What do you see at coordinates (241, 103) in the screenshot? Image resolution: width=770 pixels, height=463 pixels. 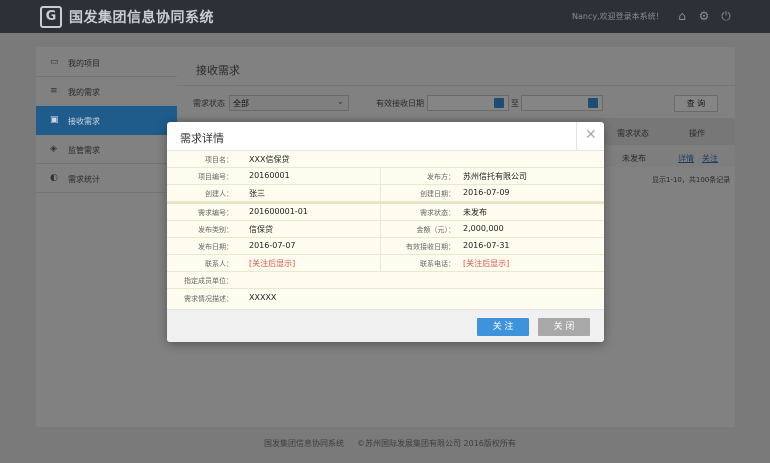 I see `status-select-value: 全部` at bounding box center [241, 103].